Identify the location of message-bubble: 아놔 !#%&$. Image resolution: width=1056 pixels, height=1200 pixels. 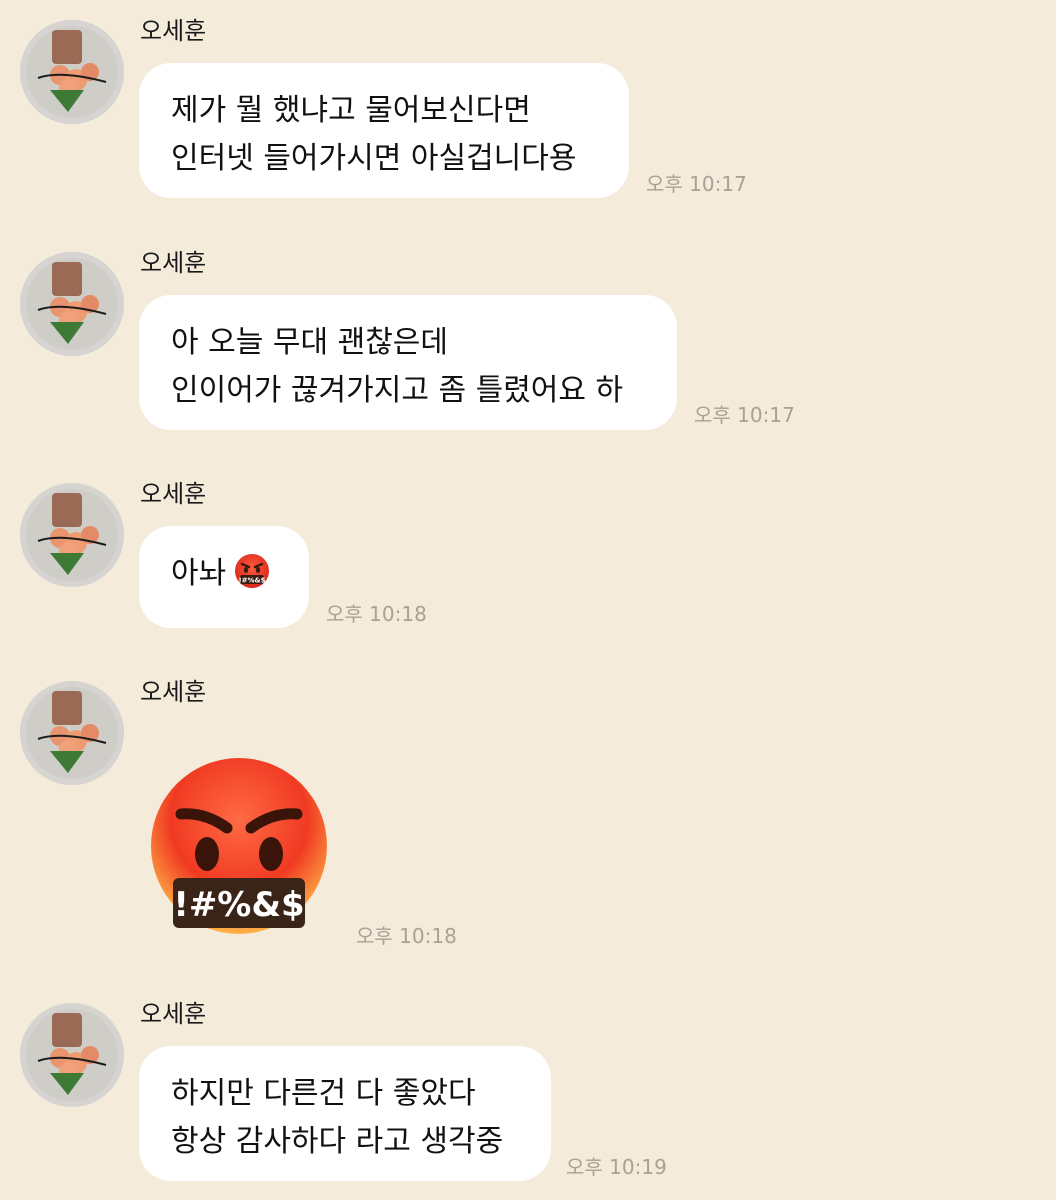
(224, 577).